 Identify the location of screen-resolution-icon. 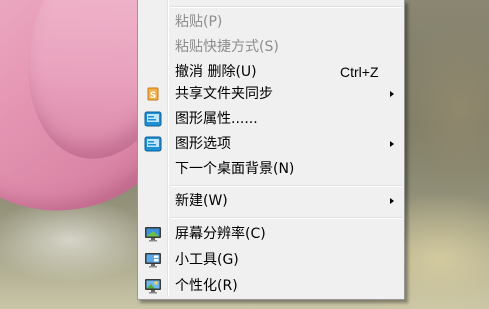
(153, 234).